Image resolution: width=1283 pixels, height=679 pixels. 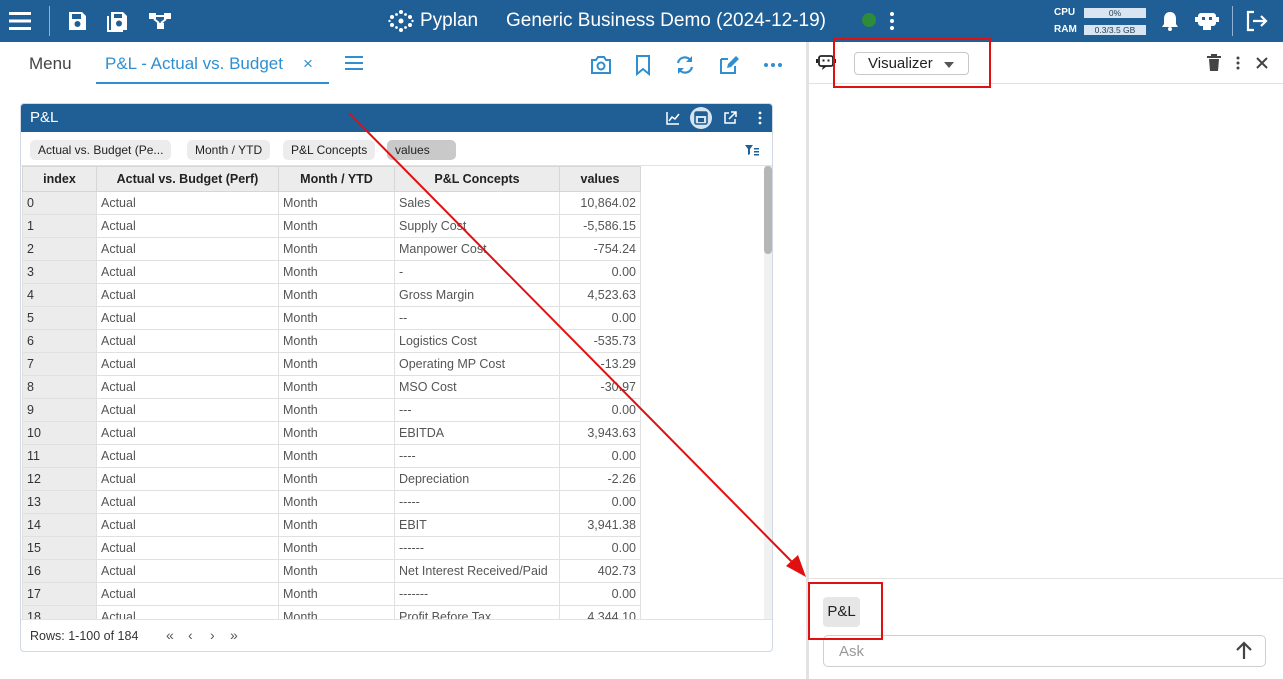 I want to click on scroll-thumb, so click(x=768, y=210).